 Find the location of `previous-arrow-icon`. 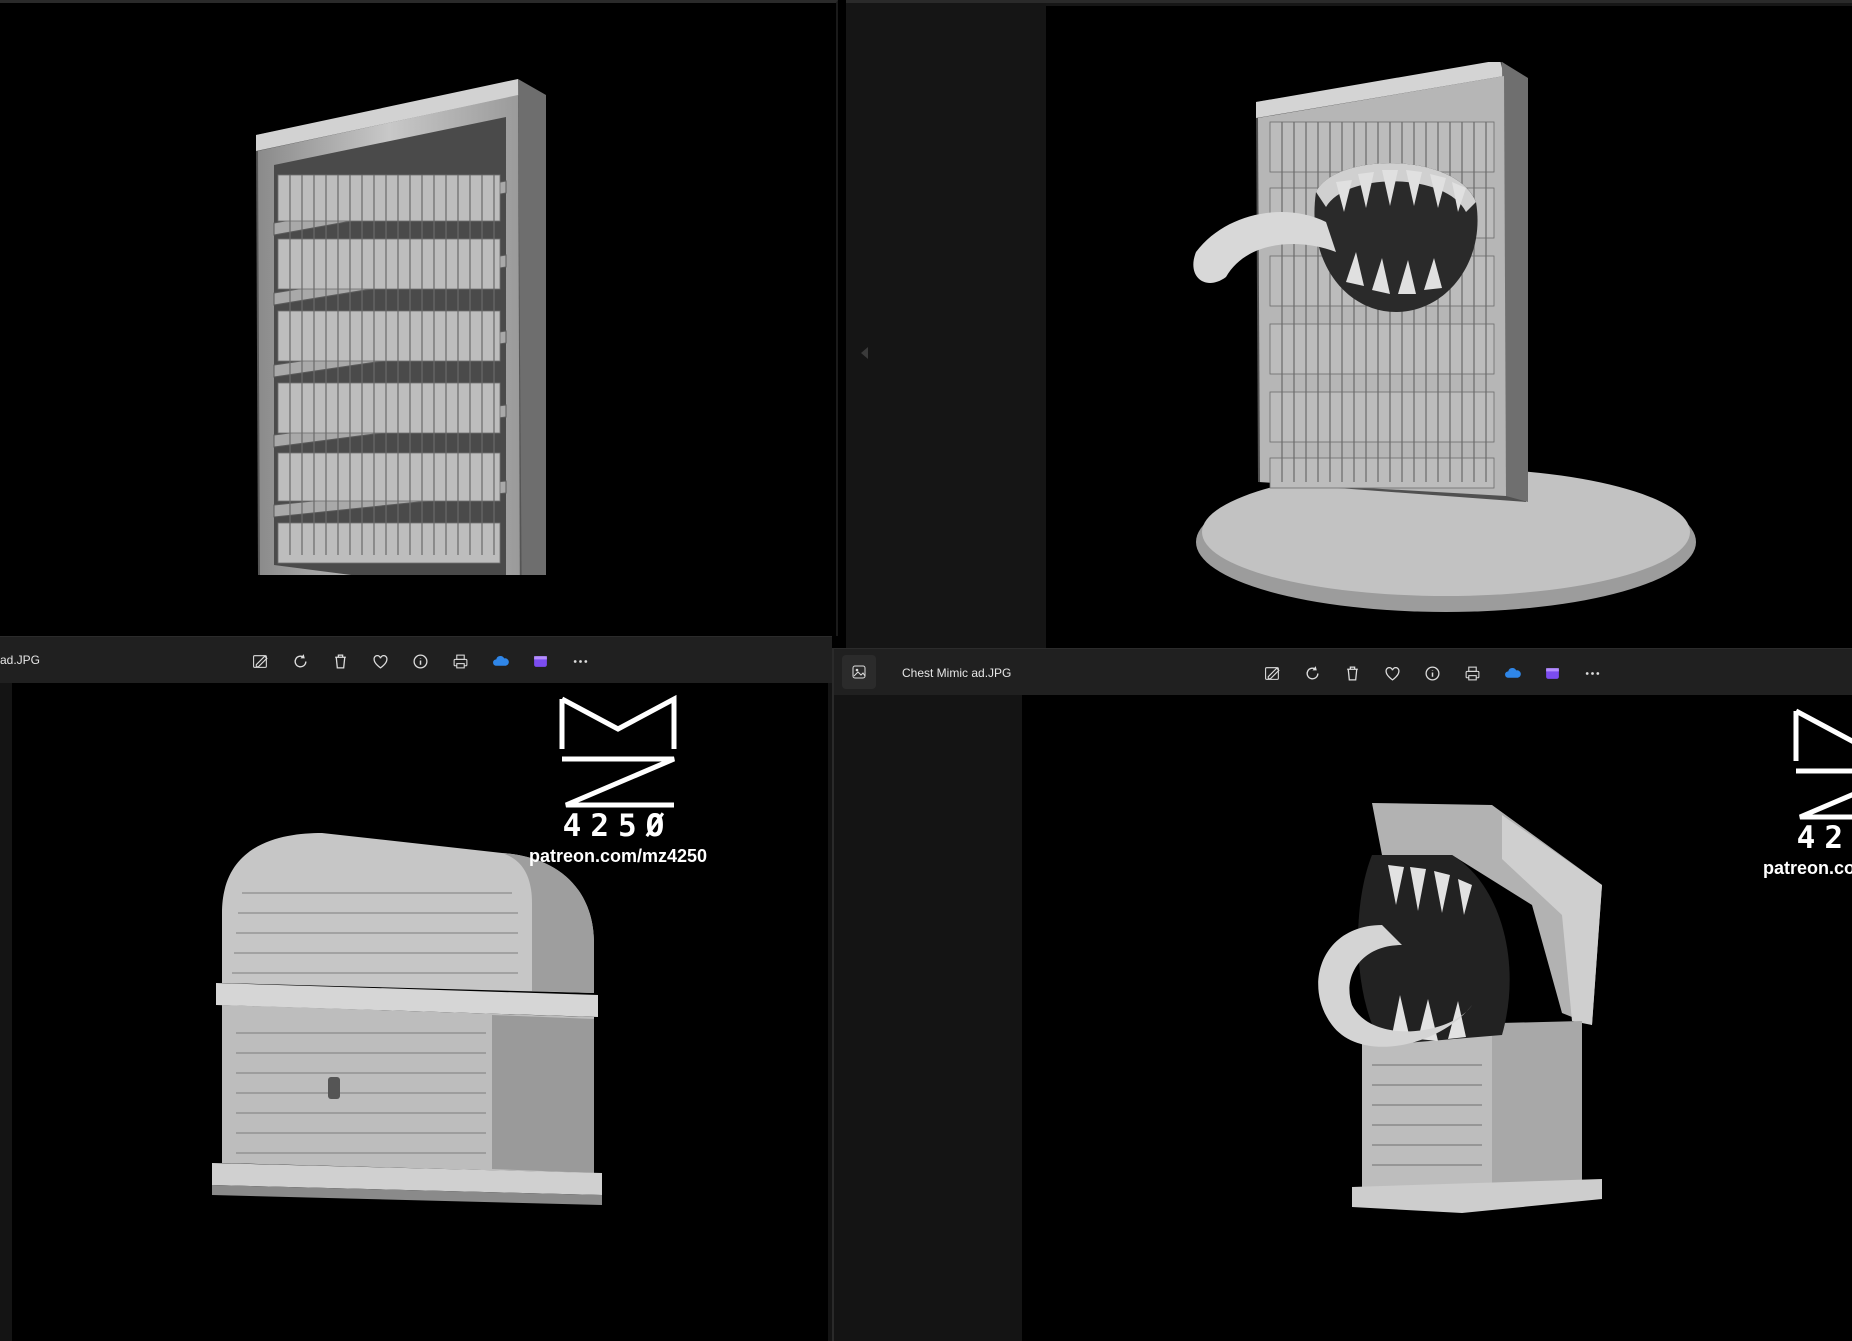

previous-arrow-icon is located at coordinates (865, 353).